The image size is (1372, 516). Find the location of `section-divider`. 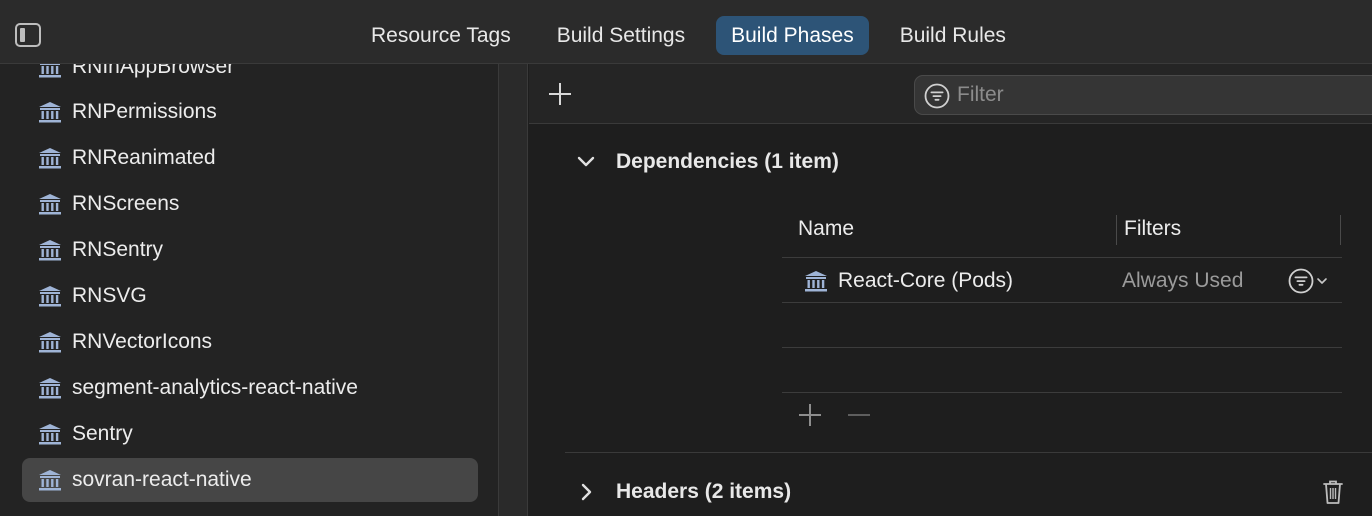

section-divider is located at coordinates (968, 452).